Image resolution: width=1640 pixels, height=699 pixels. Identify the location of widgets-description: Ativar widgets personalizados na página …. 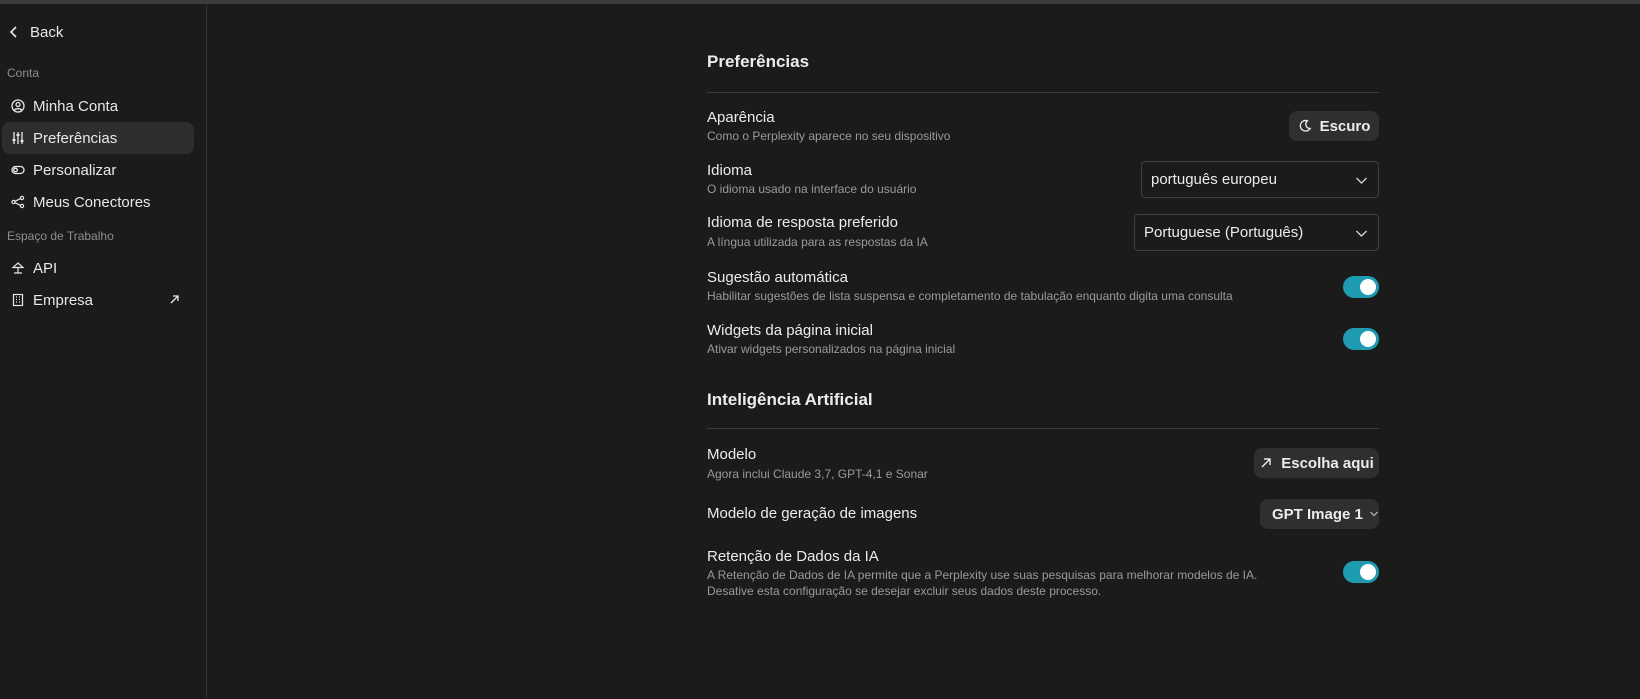
(831, 349).